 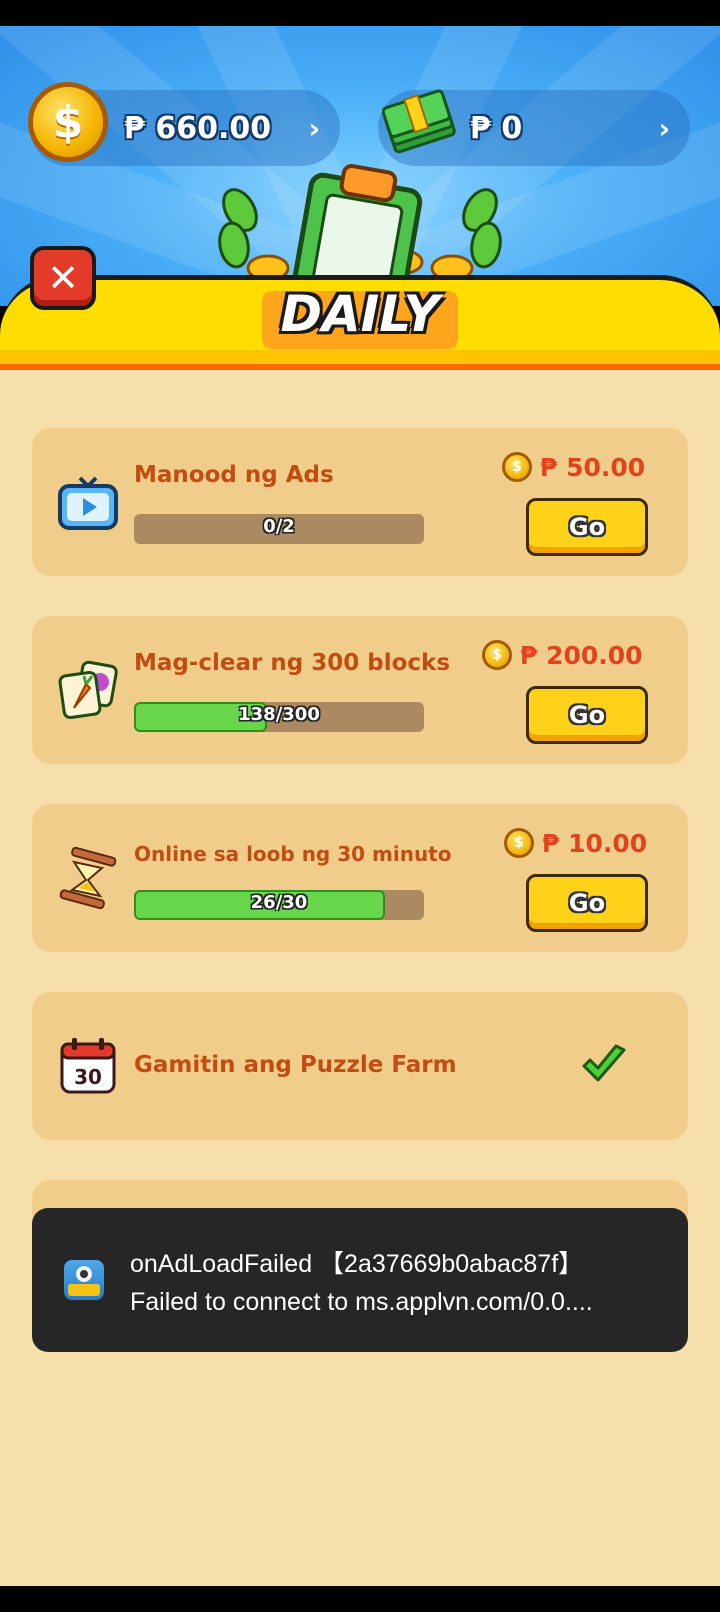 What do you see at coordinates (292, 663) in the screenshot?
I see `task-title: Mag-clear ng 300 blocks` at bounding box center [292, 663].